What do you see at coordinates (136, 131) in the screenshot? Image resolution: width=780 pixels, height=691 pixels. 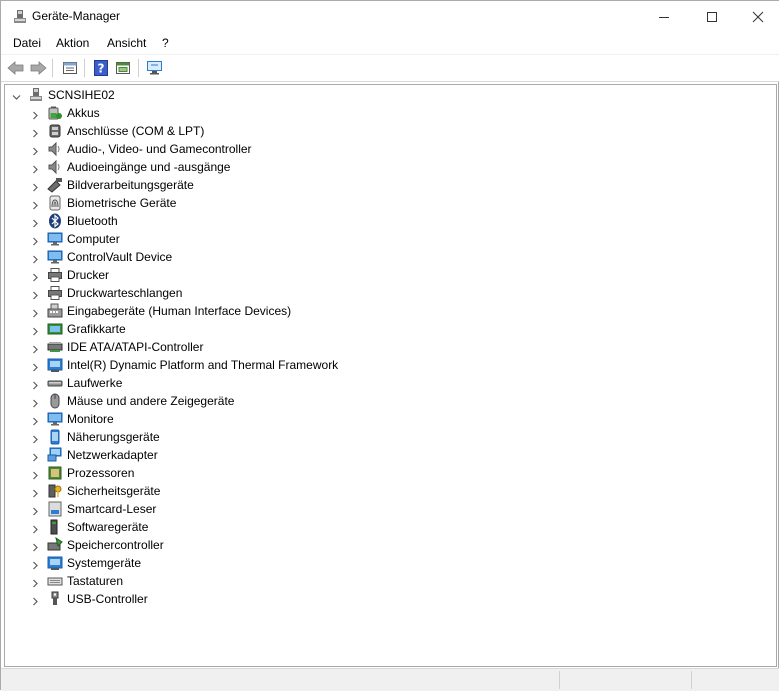 I see `tree-category-label: Anschlüsse (COM & LPT)` at bounding box center [136, 131].